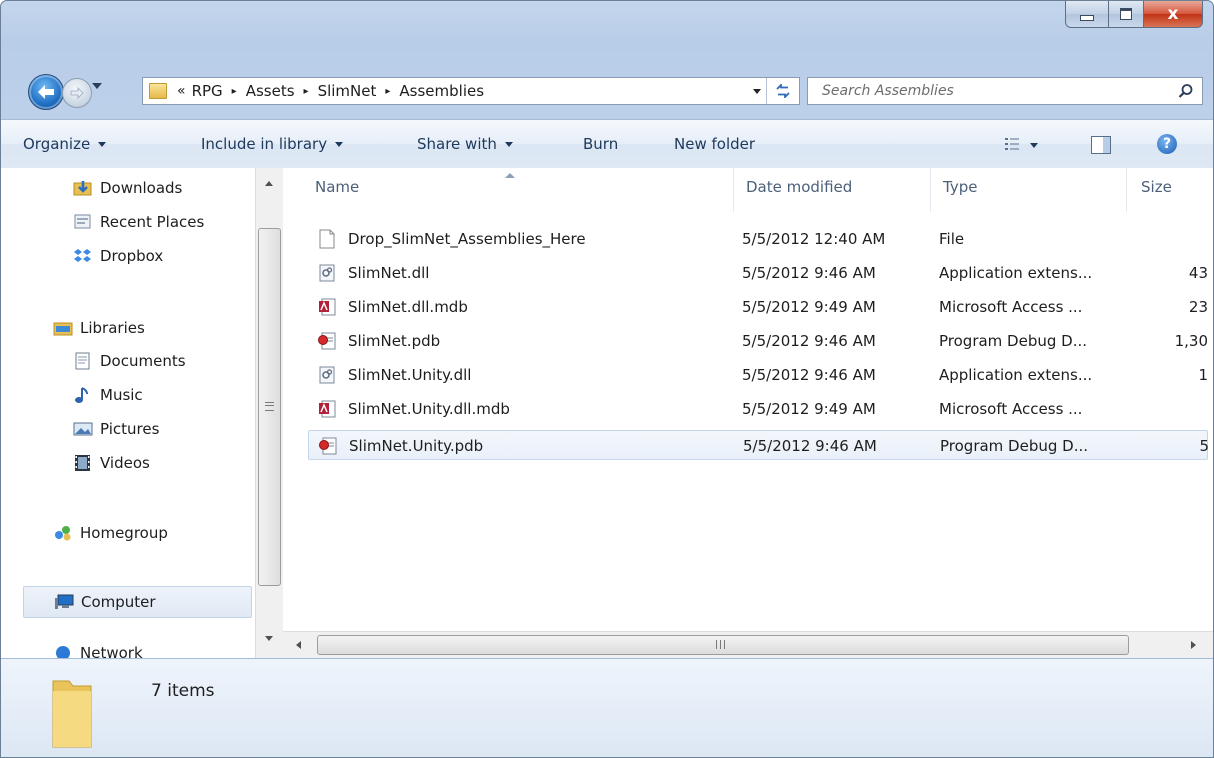 This screenshot has height=758, width=1214. Describe the element at coordinates (327, 375) in the screenshot. I see `dll-file-icon` at that location.